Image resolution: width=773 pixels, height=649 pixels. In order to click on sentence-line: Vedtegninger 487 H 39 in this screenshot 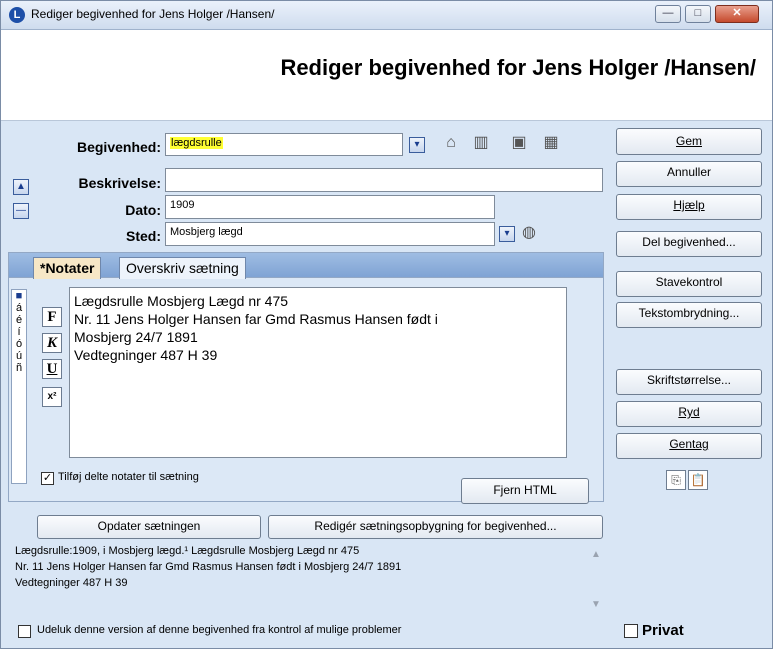, I will do `click(71, 583)`.